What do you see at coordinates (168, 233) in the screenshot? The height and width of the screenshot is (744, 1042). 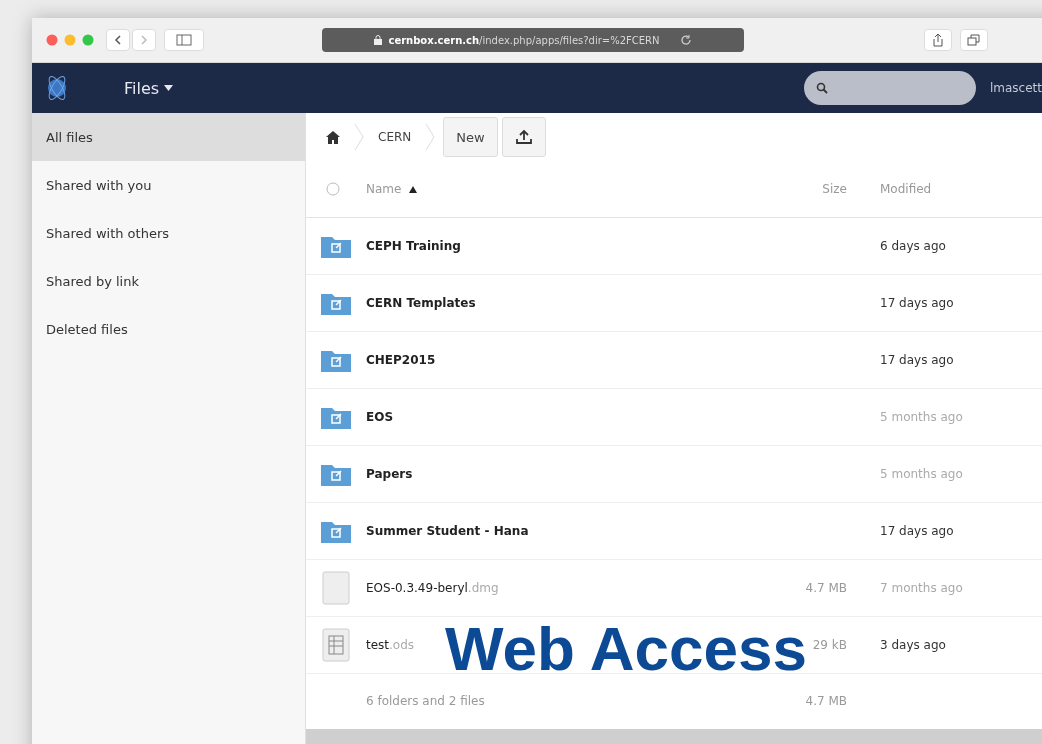 I see `sidebar-item: Shared with others` at bounding box center [168, 233].